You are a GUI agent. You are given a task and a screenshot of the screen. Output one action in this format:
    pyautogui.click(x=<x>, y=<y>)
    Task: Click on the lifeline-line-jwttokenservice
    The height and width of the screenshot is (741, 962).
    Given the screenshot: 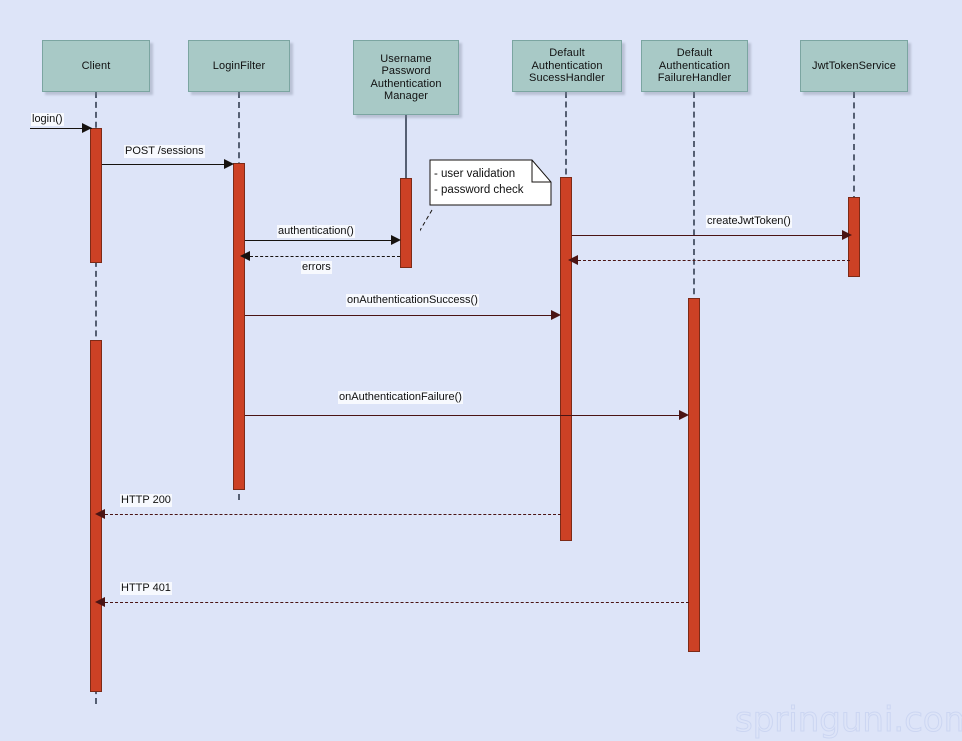 What is the action you would take?
    pyautogui.click(x=854, y=147)
    